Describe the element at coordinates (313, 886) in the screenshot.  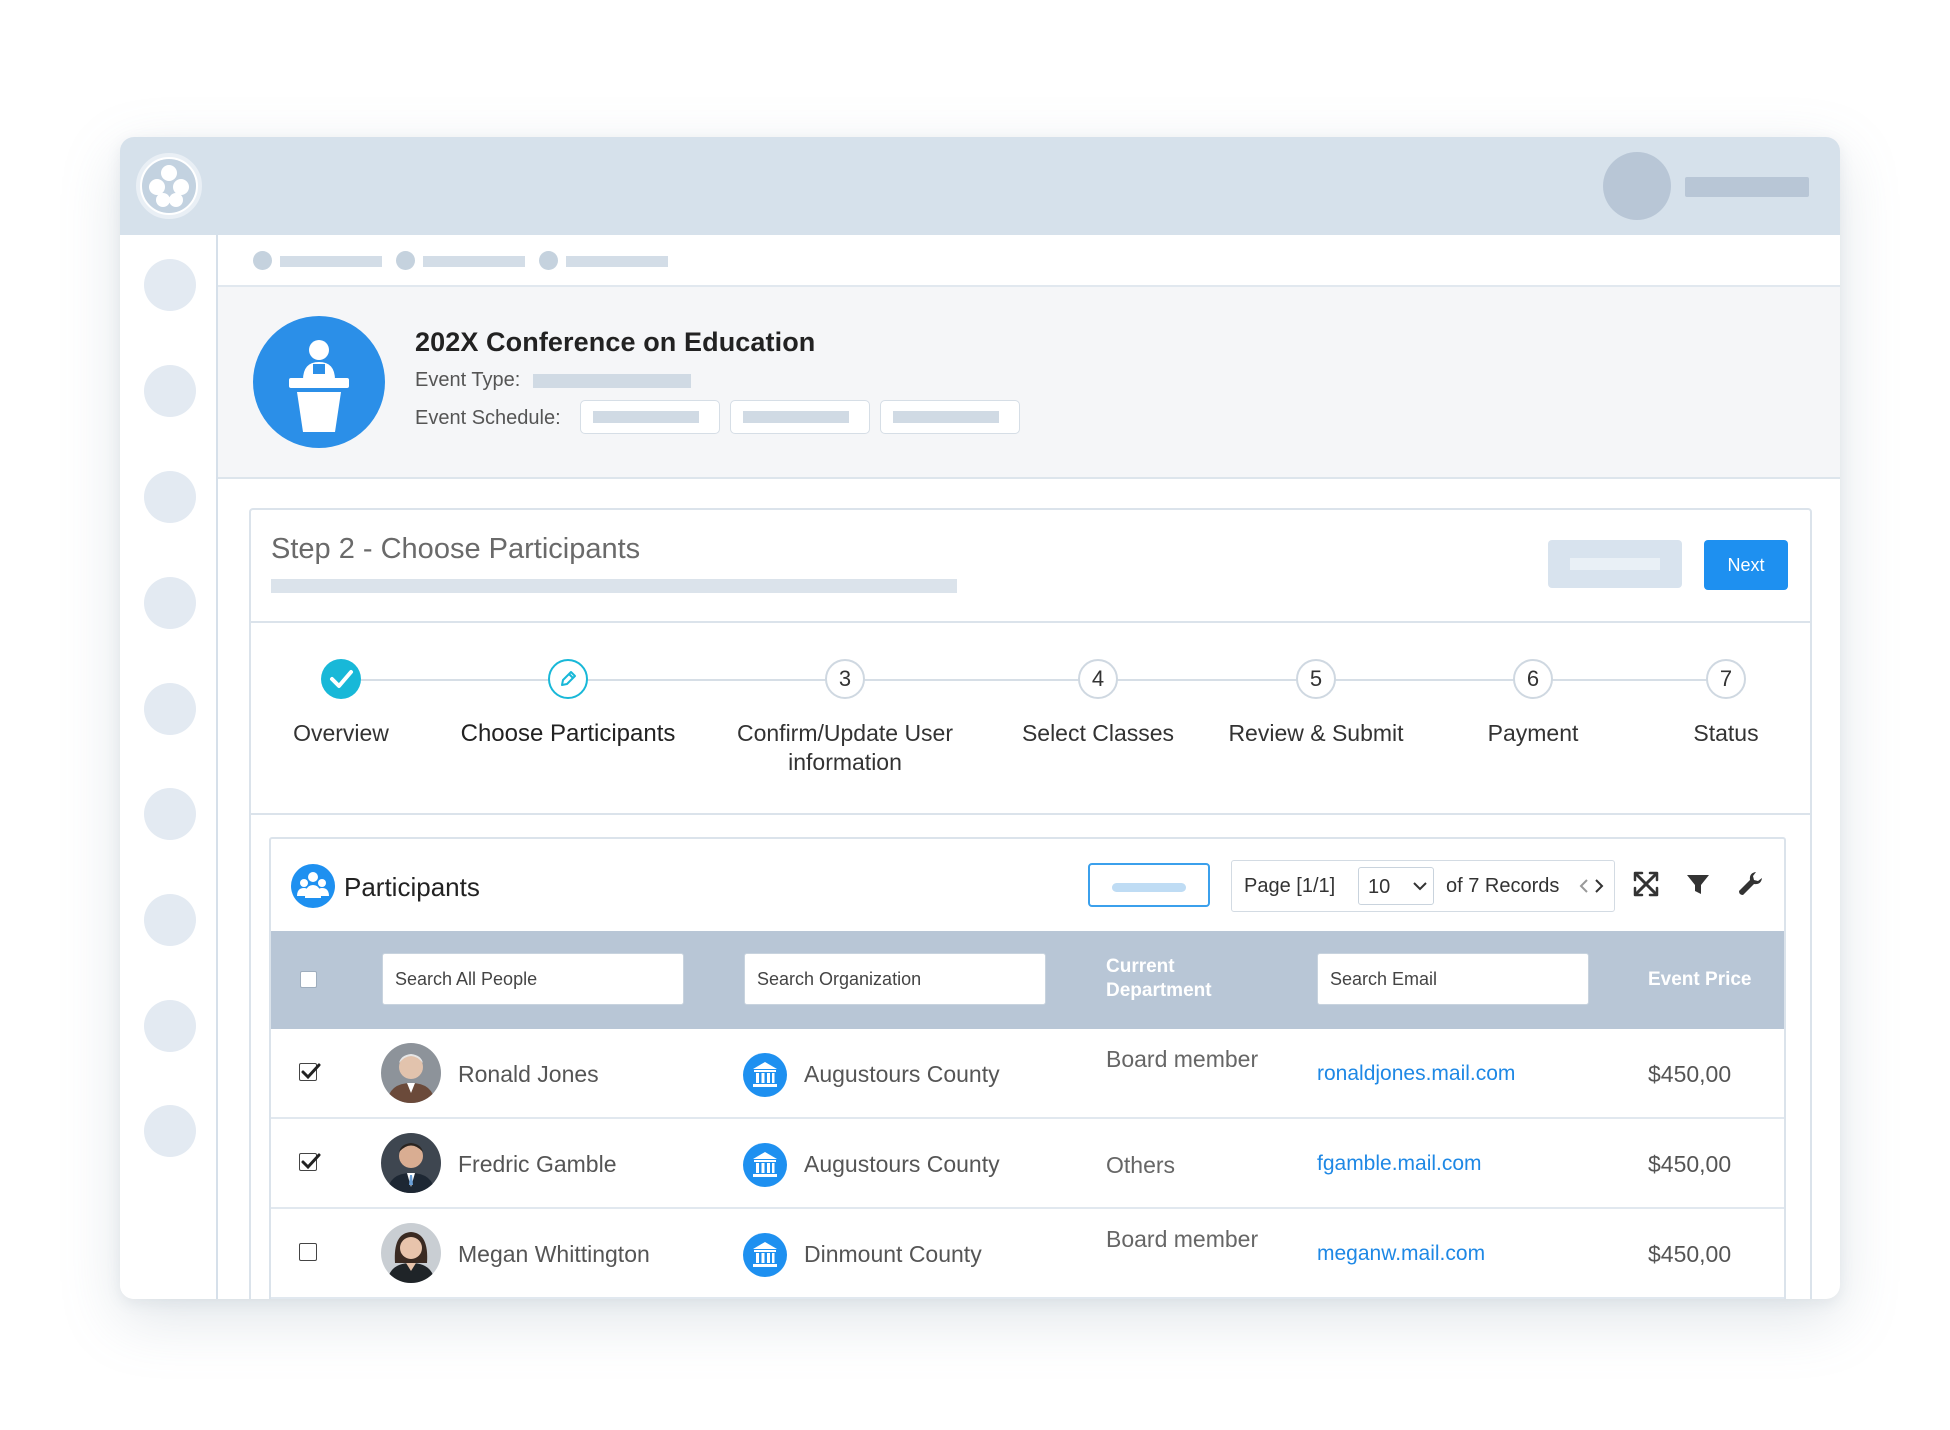
I see `participants-group-icon` at that location.